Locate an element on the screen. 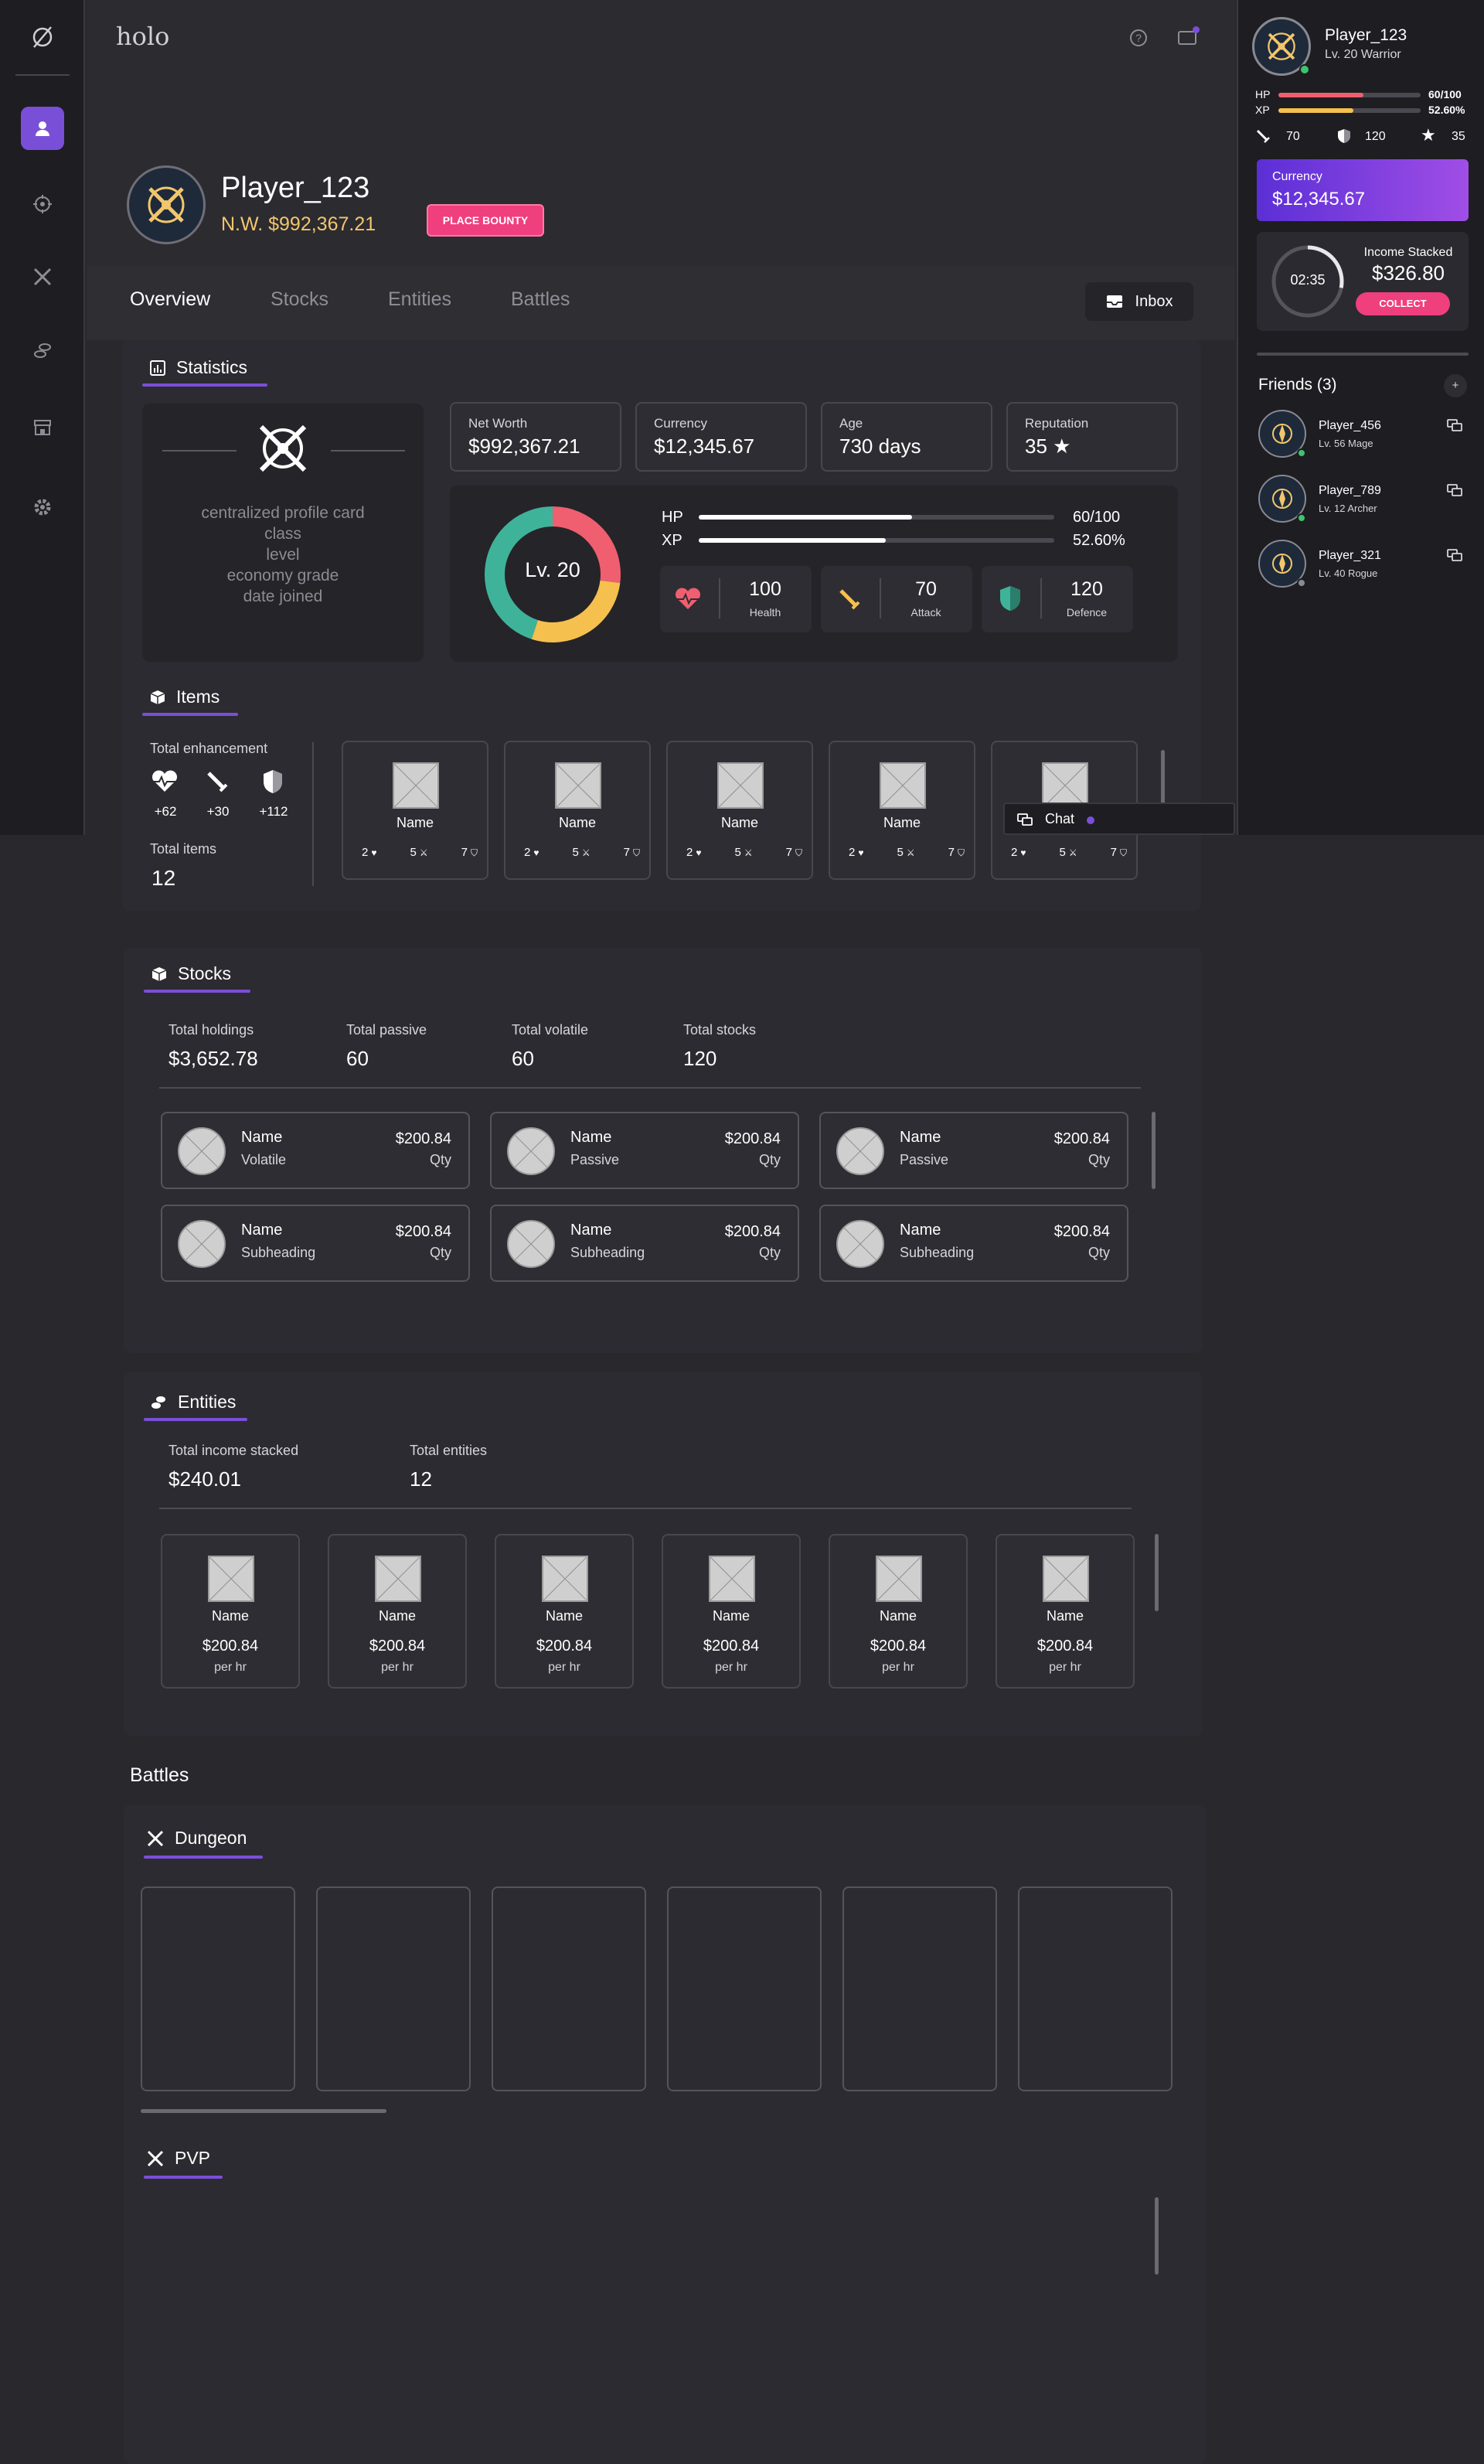 Image resolution: width=1484 pixels, height=2464 pixels. add-friend-icon: + is located at coordinates (1455, 385).